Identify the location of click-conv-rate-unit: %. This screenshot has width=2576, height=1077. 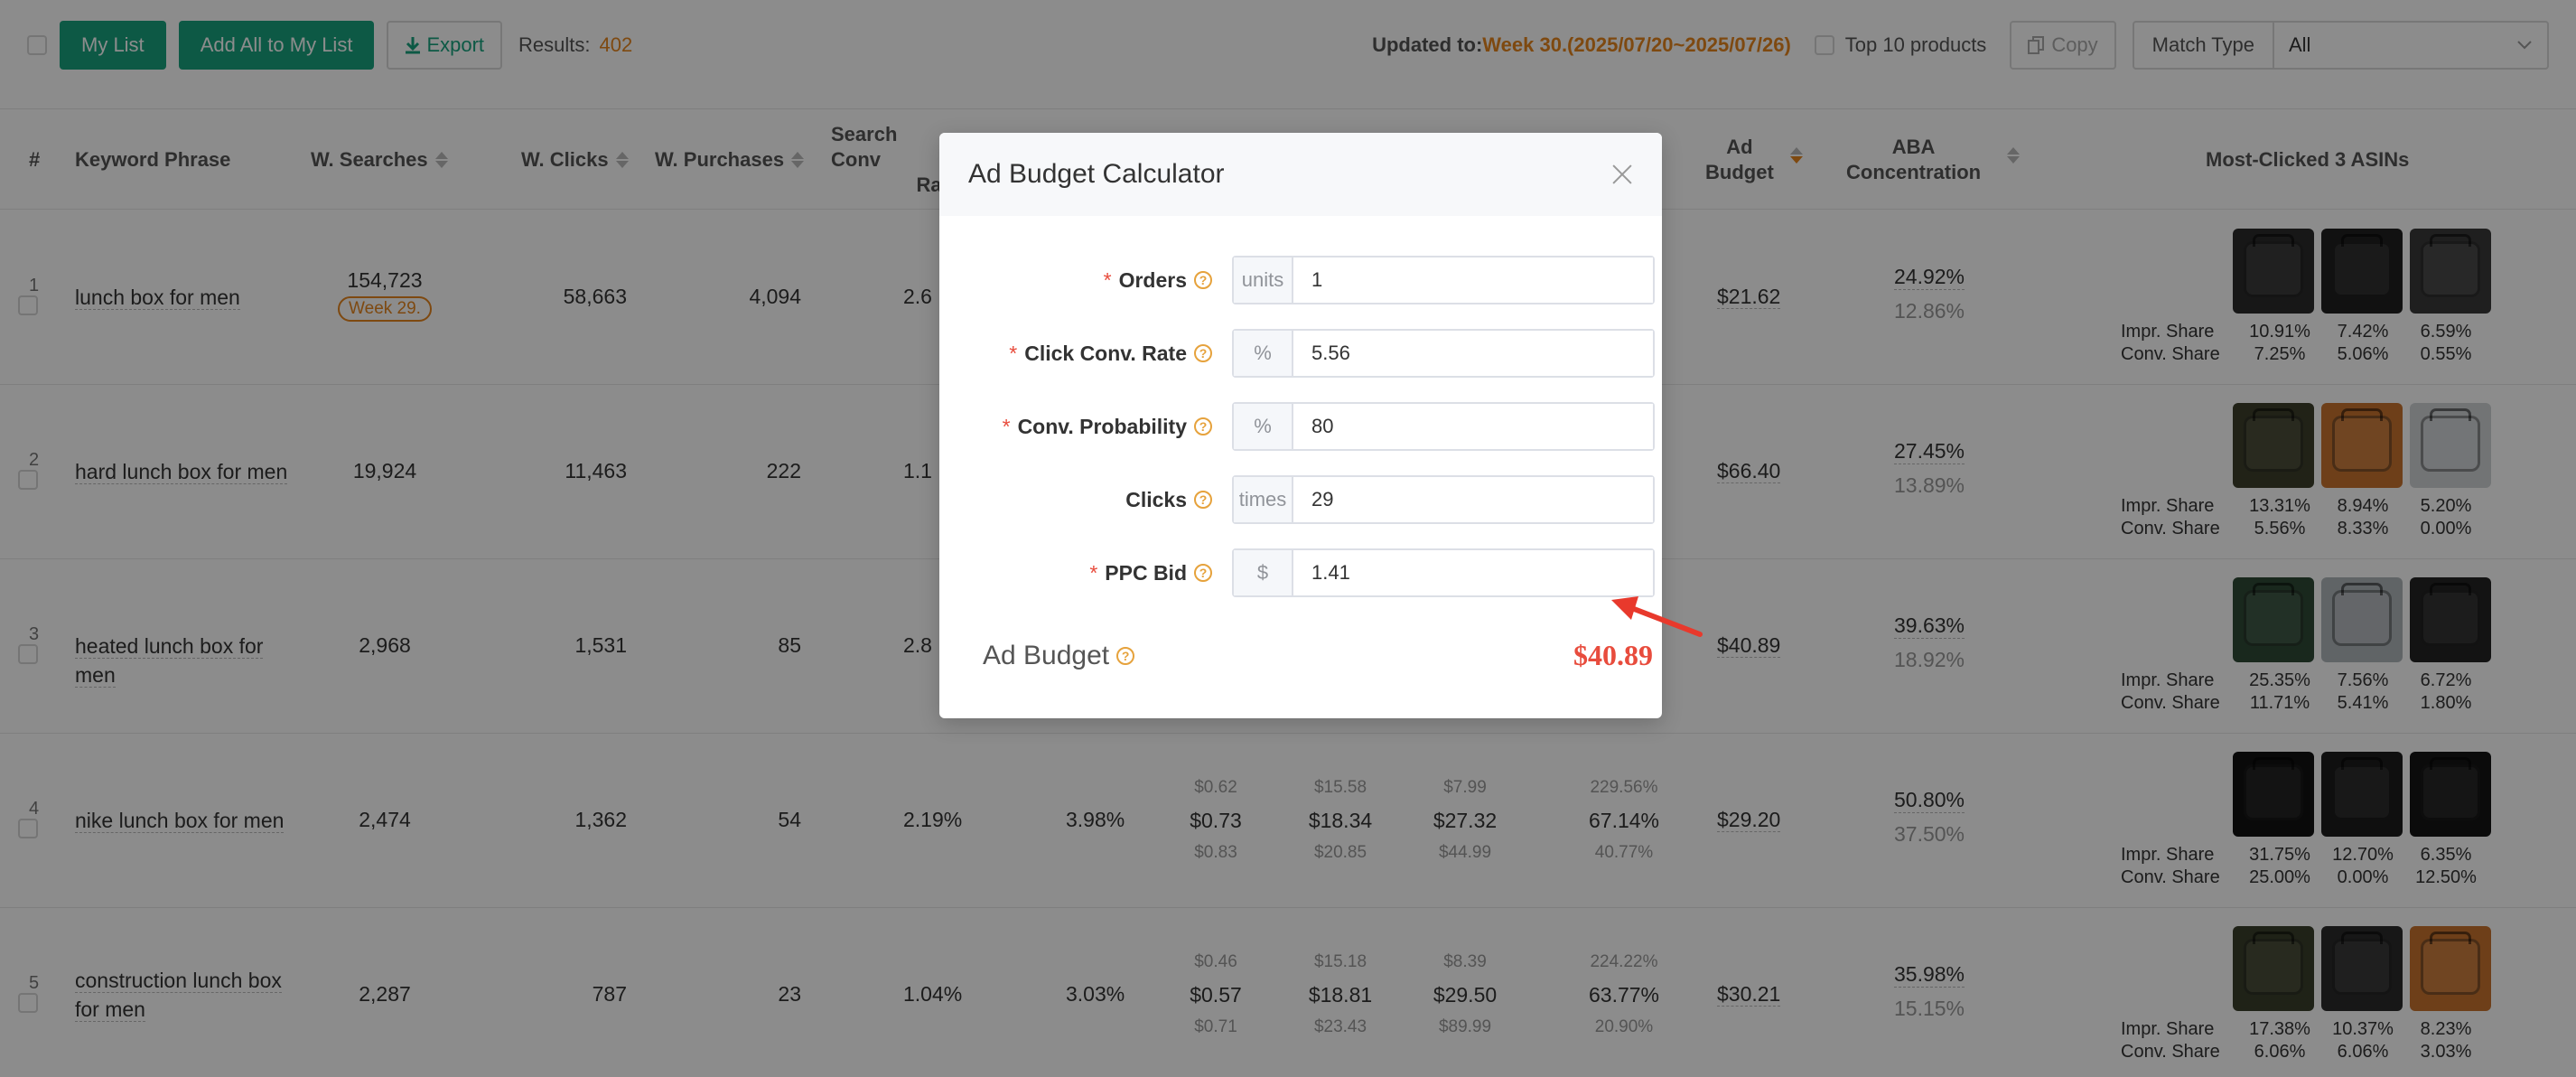
(1263, 354).